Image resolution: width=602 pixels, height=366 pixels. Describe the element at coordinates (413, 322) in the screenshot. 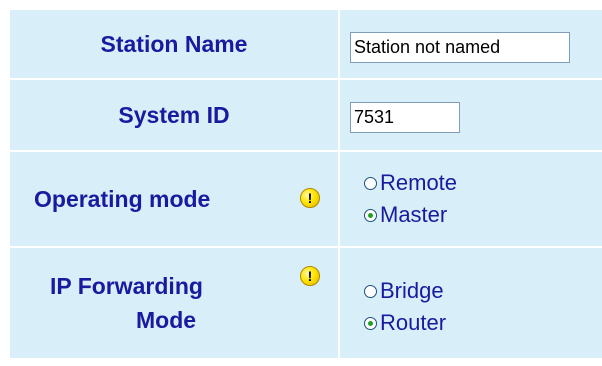

I see `radio-router-label: Router` at that location.